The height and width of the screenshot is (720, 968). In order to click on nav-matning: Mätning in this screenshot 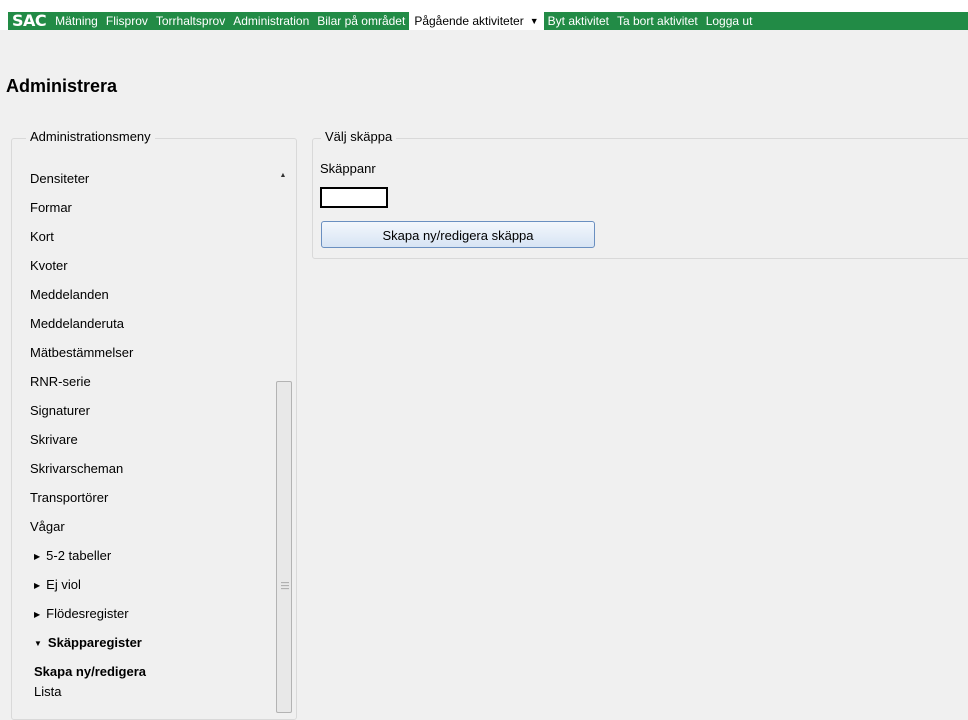, I will do `click(76, 21)`.